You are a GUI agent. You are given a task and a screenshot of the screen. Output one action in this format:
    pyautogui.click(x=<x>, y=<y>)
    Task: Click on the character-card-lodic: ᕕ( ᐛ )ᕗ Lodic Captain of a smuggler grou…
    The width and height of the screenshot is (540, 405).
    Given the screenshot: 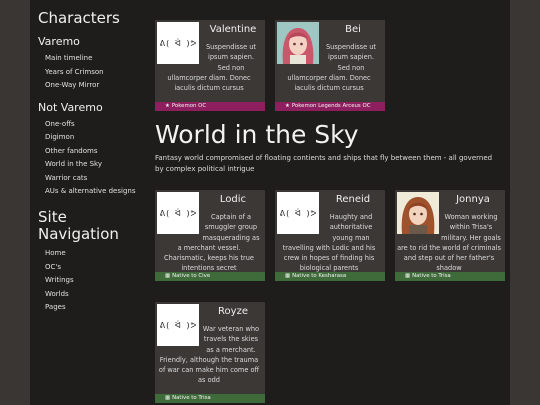 What is the action you would take?
    pyautogui.click(x=210, y=235)
    